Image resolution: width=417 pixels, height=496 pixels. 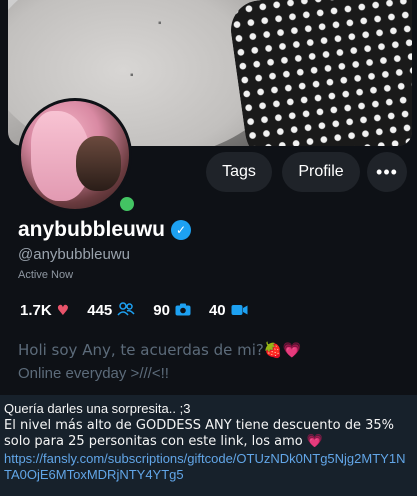 What do you see at coordinates (91, 229) in the screenshot?
I see `display-name: anybubbleuwu` at bounding box center [91, 229].